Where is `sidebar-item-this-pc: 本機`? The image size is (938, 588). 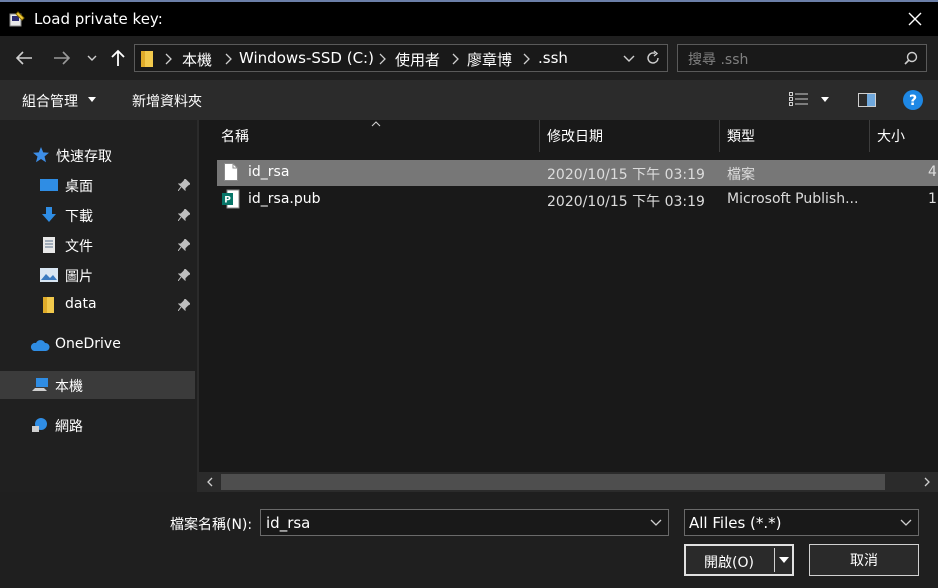
sidebar-item-this-pc: 本機 is located at coordinates (97, 385).